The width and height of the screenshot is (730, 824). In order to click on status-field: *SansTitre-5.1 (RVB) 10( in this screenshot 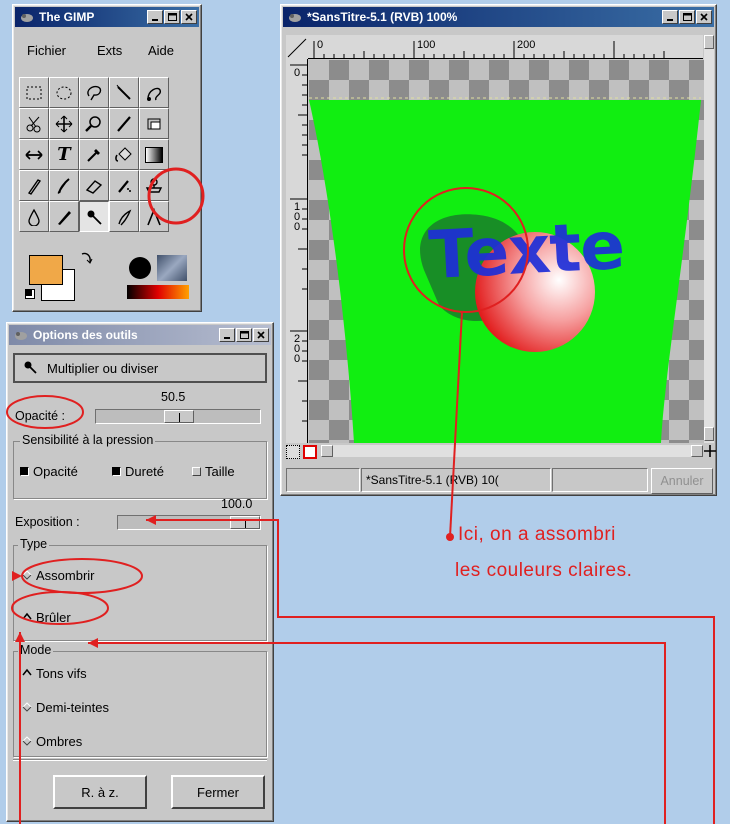, I will do `click(456, 480)`.